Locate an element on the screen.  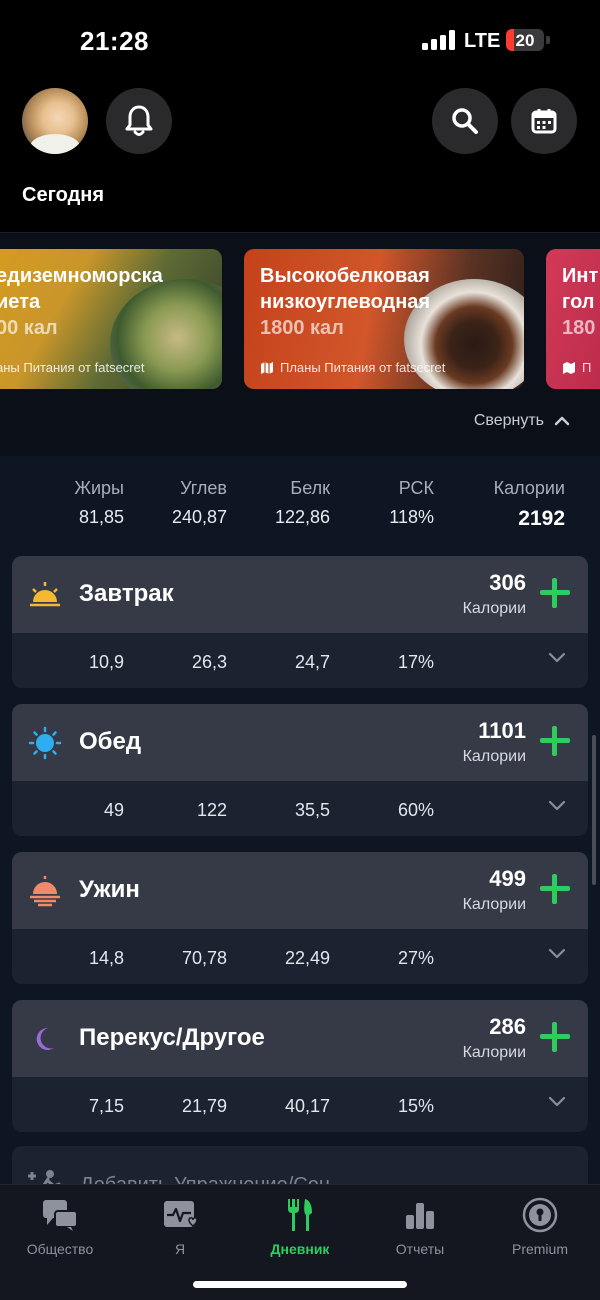
meal-name: Перекус/Другое is located at coordinates (172, 1037).